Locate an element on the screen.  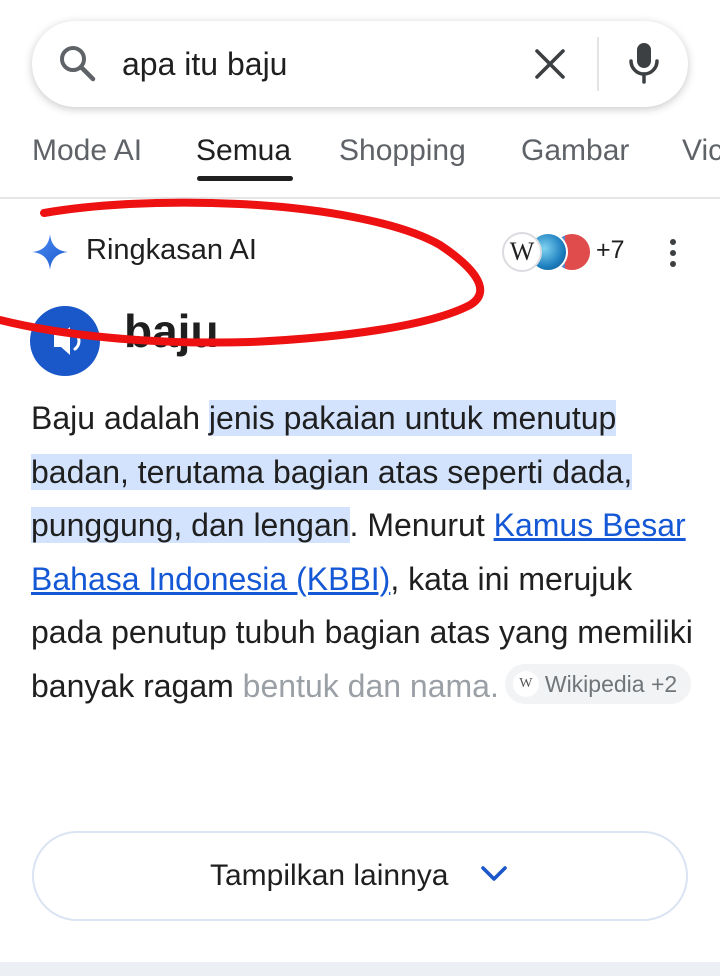
tab-mode-ai: Mode AI is located at coordinates (87, 151).